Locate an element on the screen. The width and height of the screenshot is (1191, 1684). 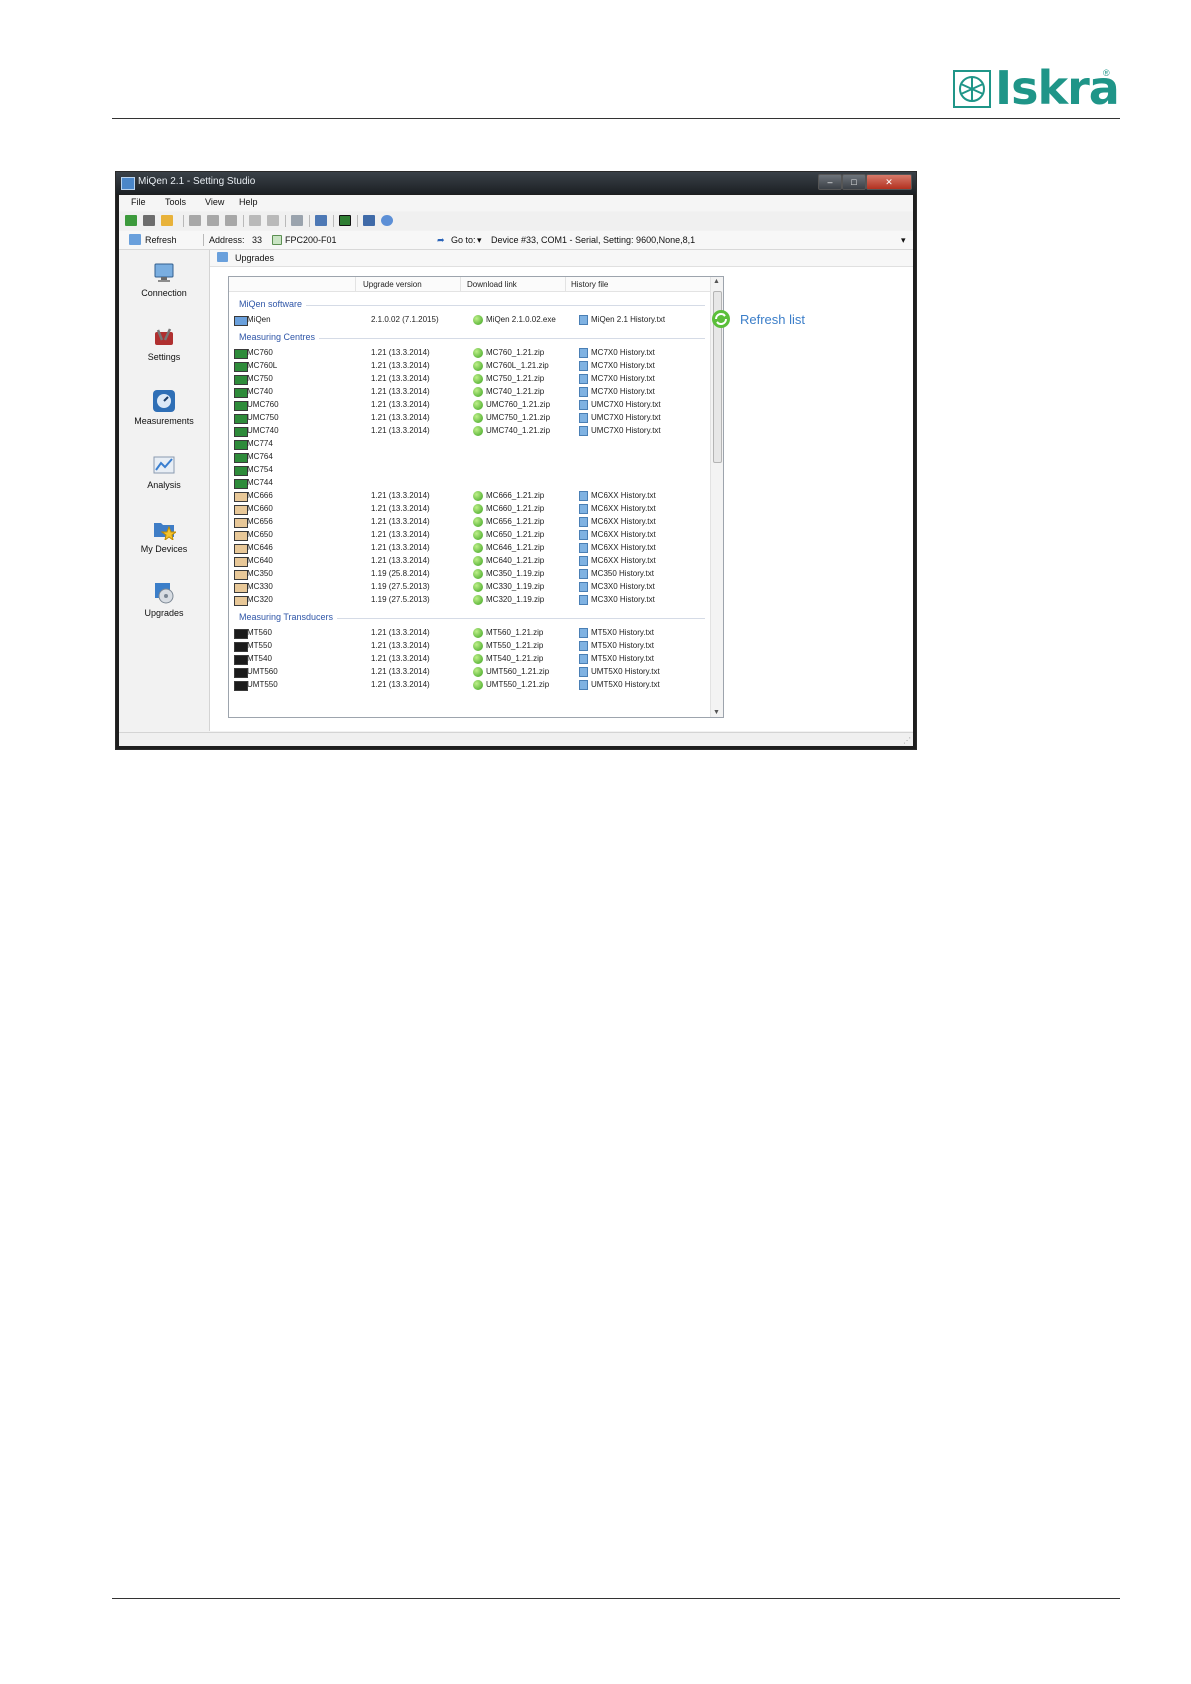
pen-icon is located at coordinates (369, 220).